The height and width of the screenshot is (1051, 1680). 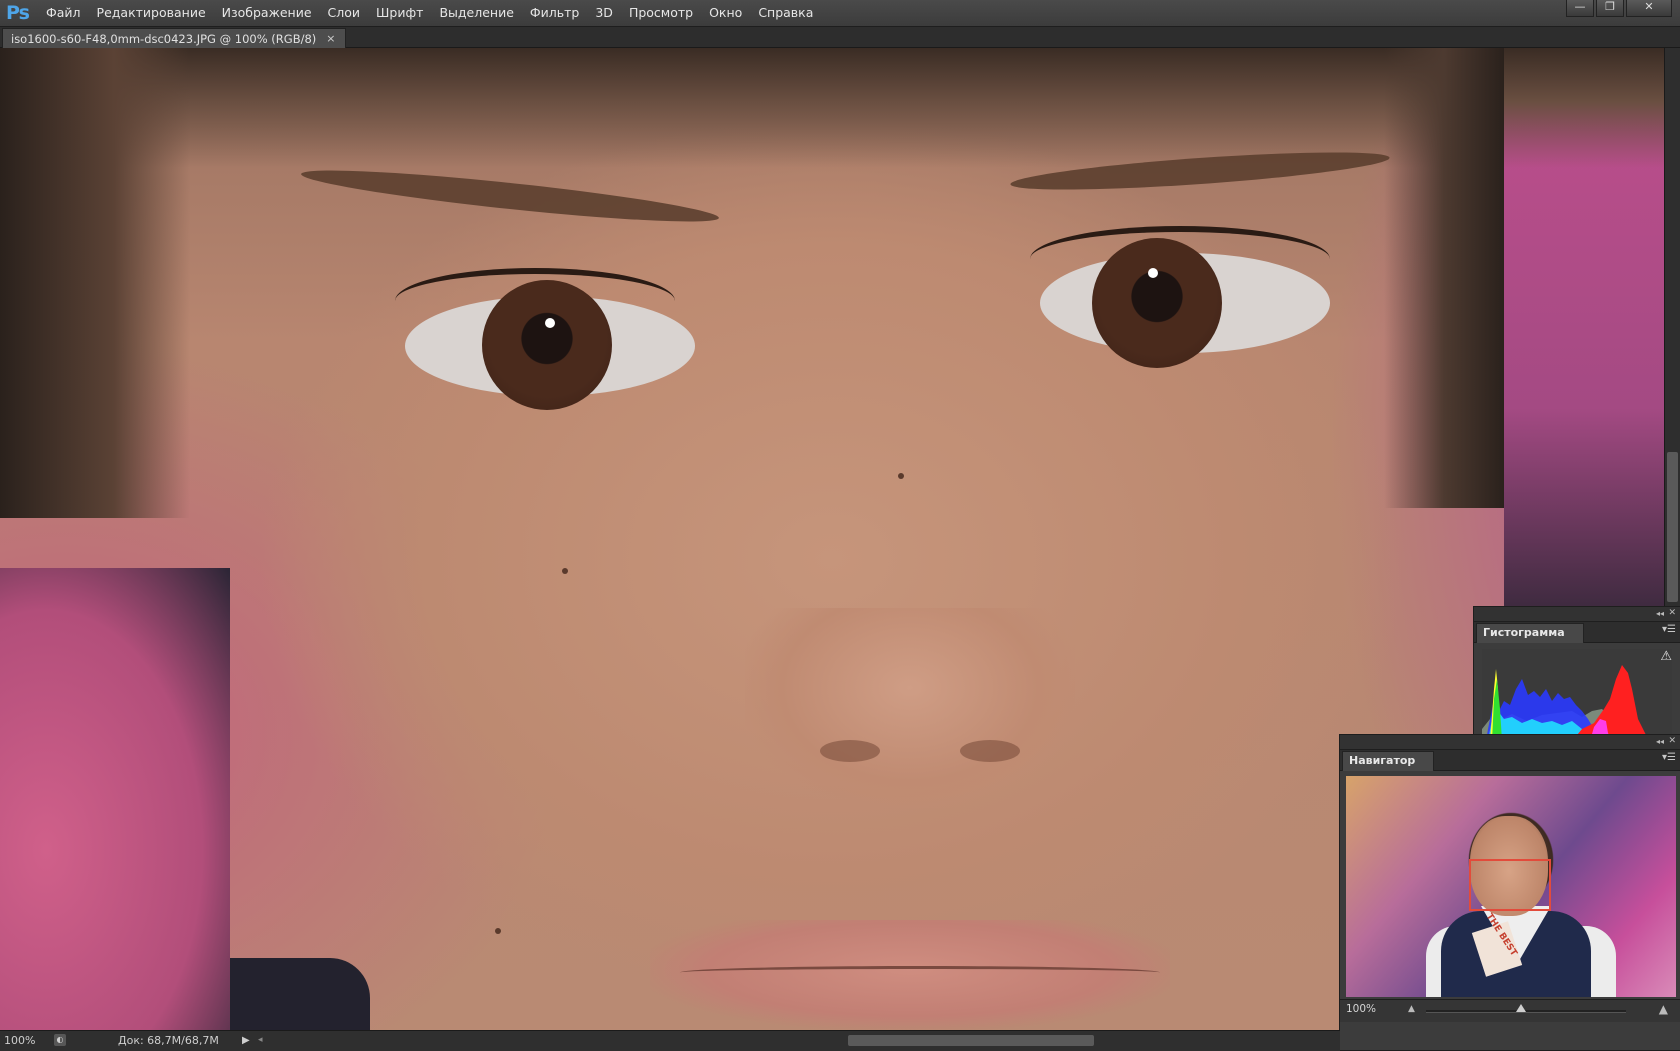 What do you see at coordinates (1510, 760) in the screenshot?
I see `navigator-tab-row: Навигатор ▾☰` at bounding box center [1510, 760].